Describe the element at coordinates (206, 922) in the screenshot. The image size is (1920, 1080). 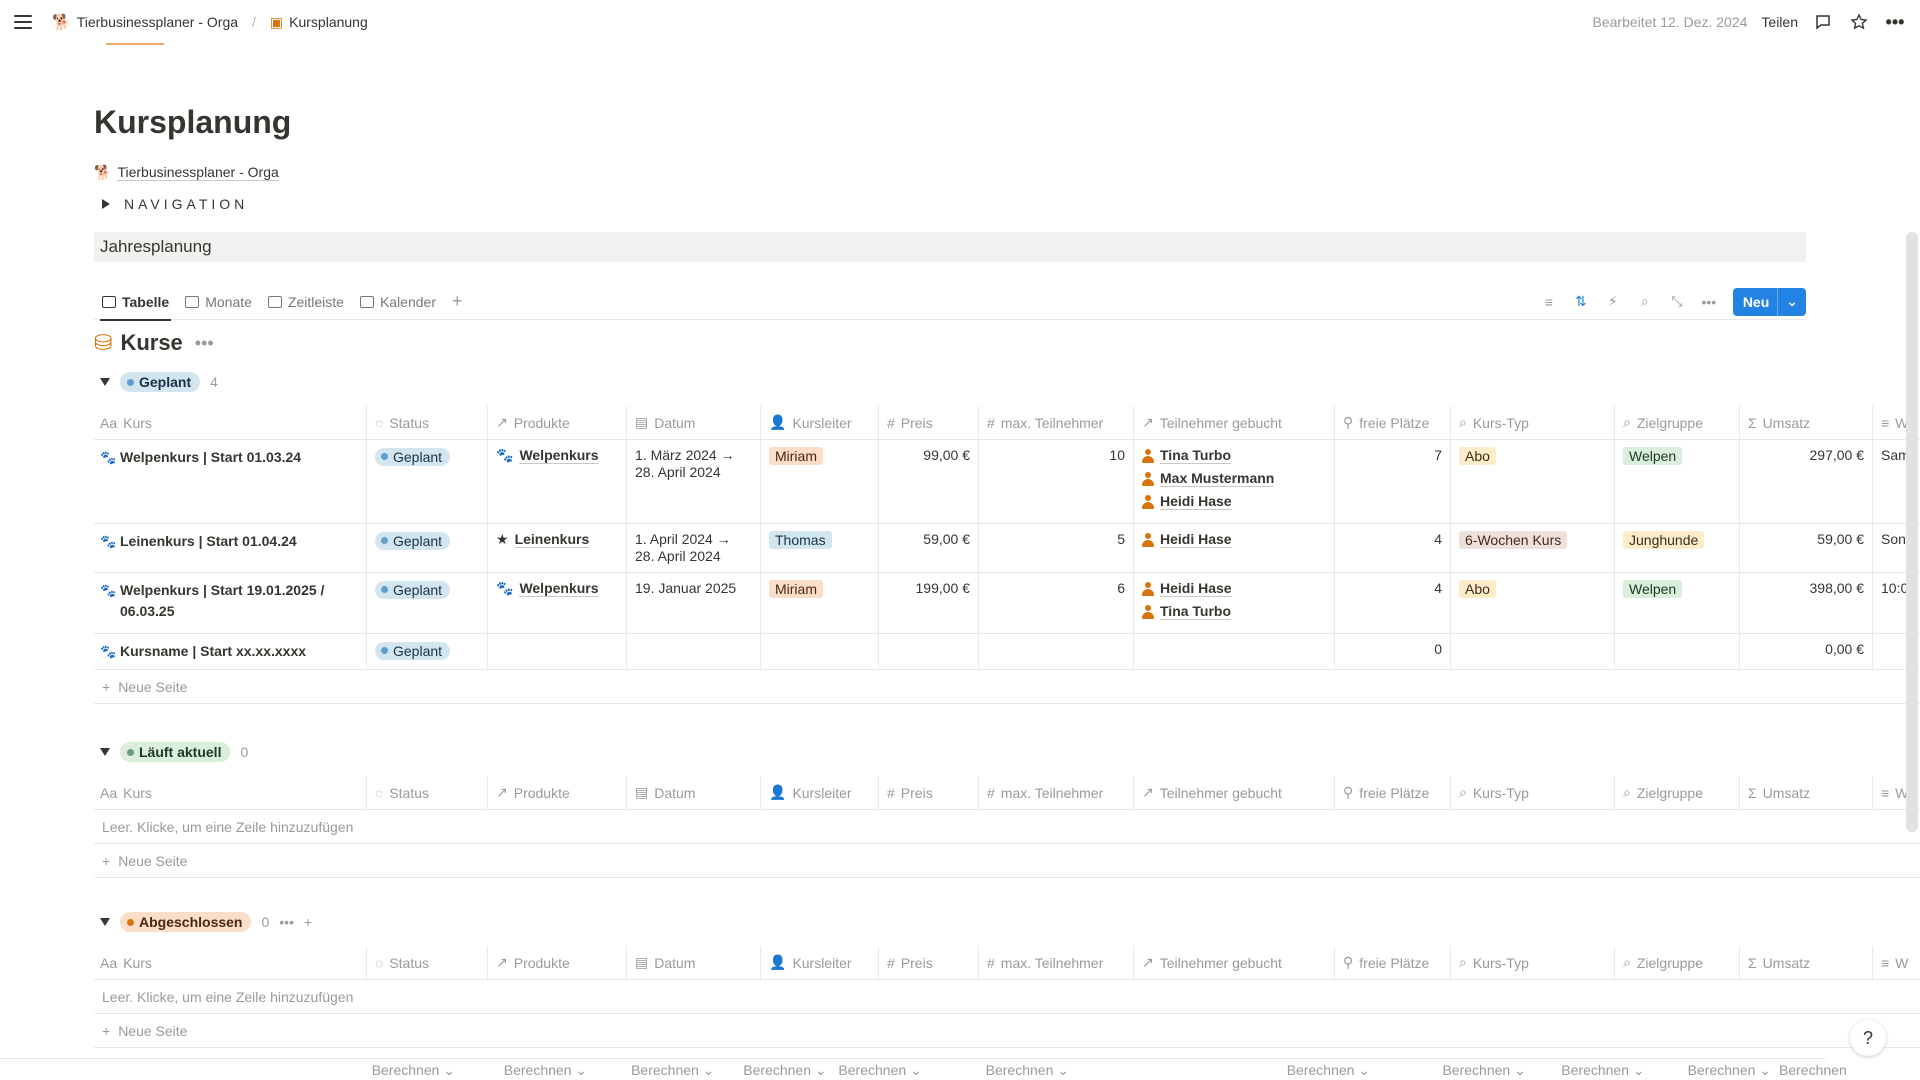
I see `group-header: Abgeschlossen 0 ••• +` at that location.